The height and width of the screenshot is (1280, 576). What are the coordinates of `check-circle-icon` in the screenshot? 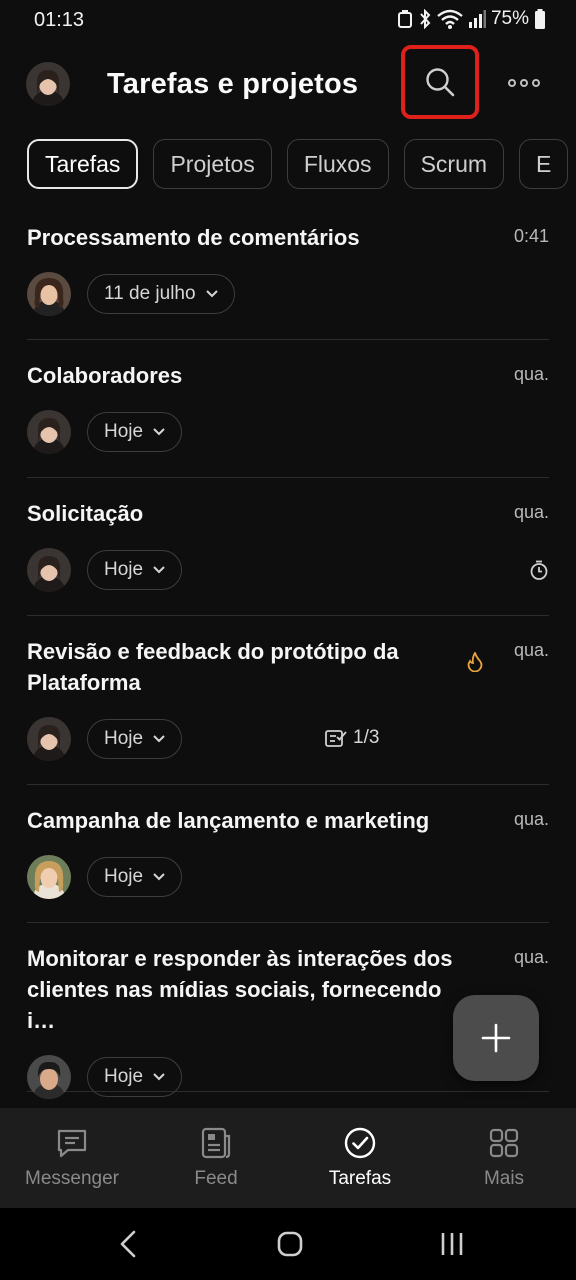 It's located at (360, 1143).